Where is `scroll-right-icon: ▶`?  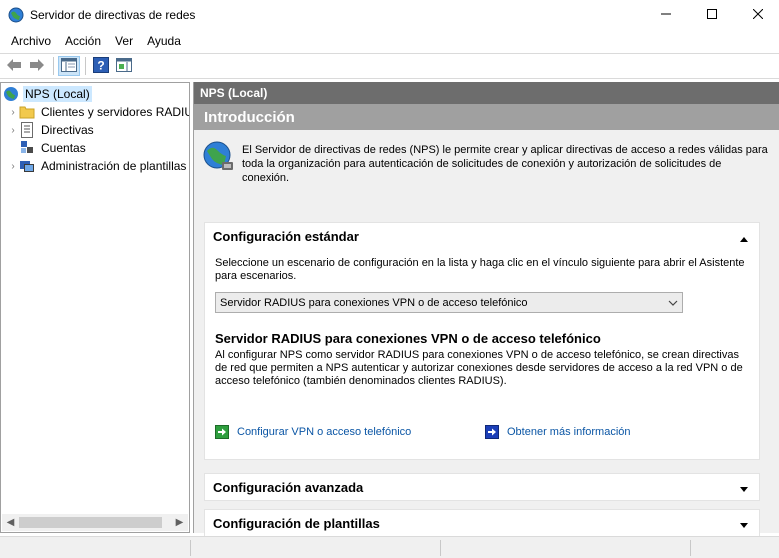
scroll-right-icon: ▶ is located at coordinates (179, 522).